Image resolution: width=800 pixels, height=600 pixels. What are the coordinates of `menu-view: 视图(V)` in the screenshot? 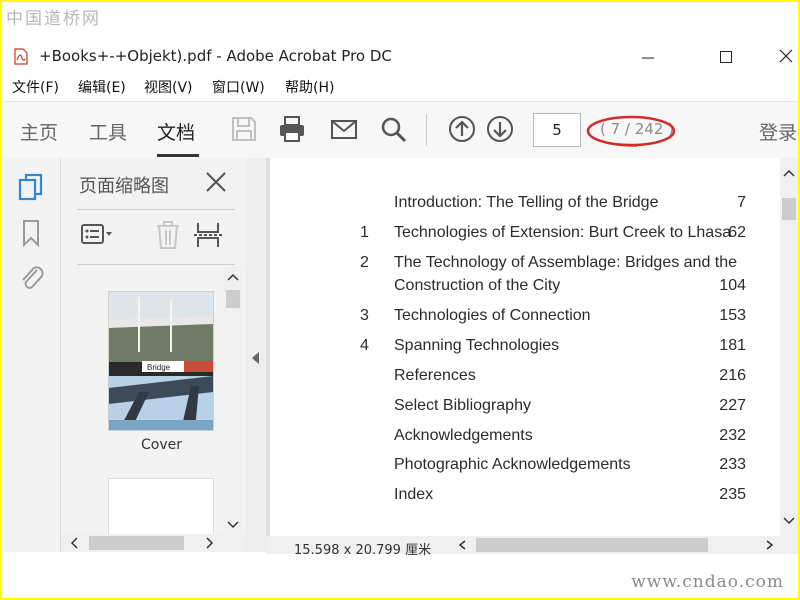 It's located at (168, 87).